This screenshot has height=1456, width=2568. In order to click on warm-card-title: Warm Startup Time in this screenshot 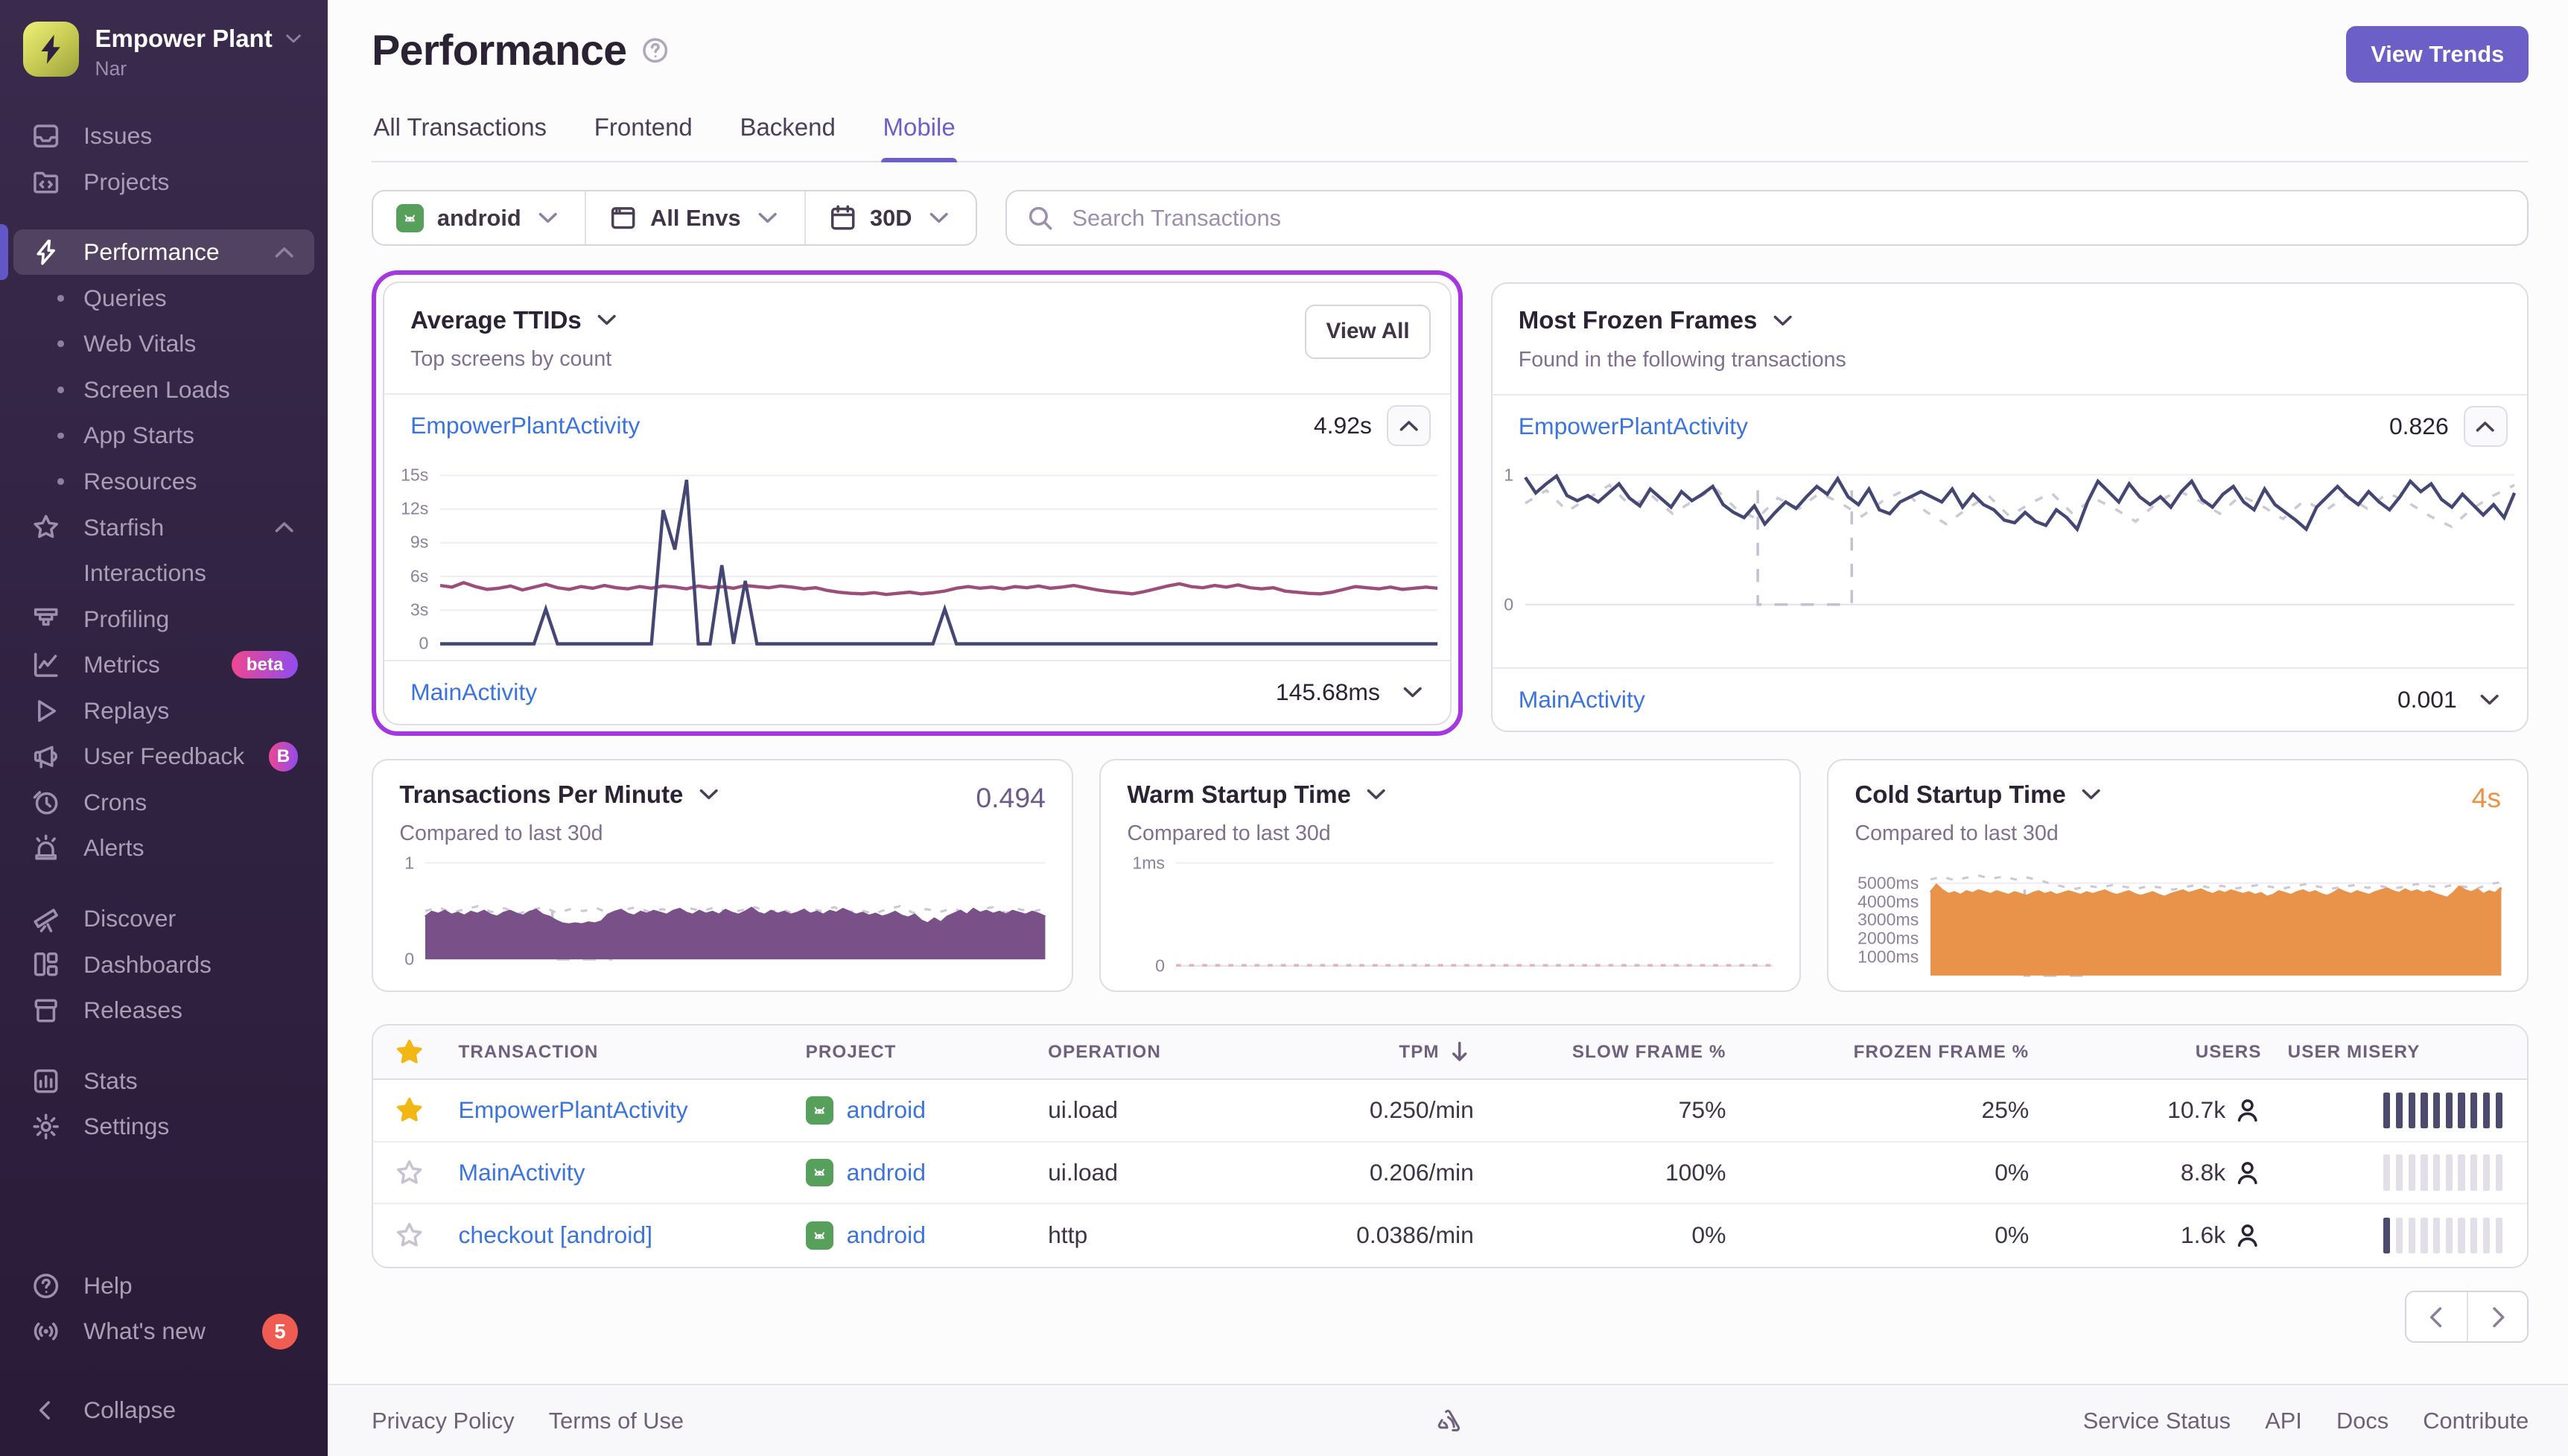, I will do `click(1239, 795)`.